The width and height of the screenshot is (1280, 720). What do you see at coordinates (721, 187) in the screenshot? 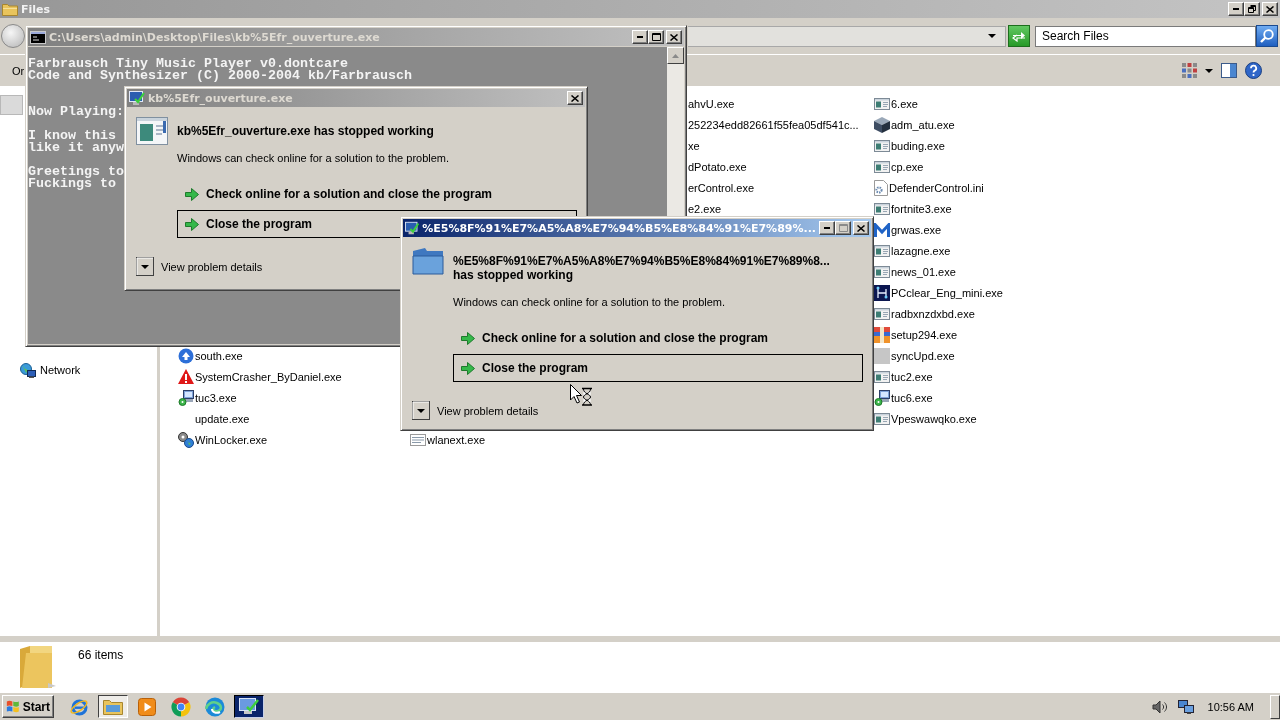
I see `file-item: erControl.exe` at bounding box center [721, 187].